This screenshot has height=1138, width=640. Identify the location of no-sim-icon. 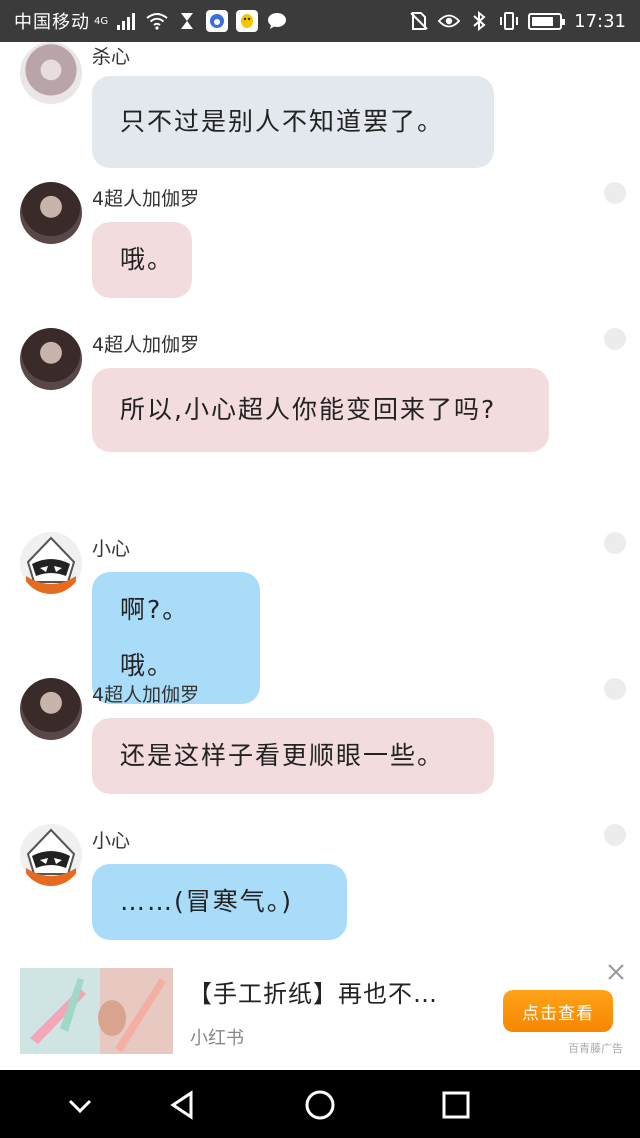
(419, 21).